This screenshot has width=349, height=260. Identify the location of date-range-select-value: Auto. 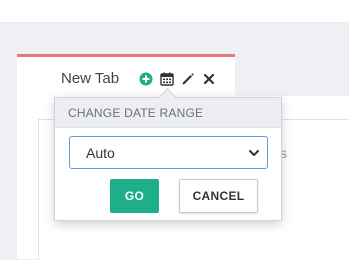
(100, 153).